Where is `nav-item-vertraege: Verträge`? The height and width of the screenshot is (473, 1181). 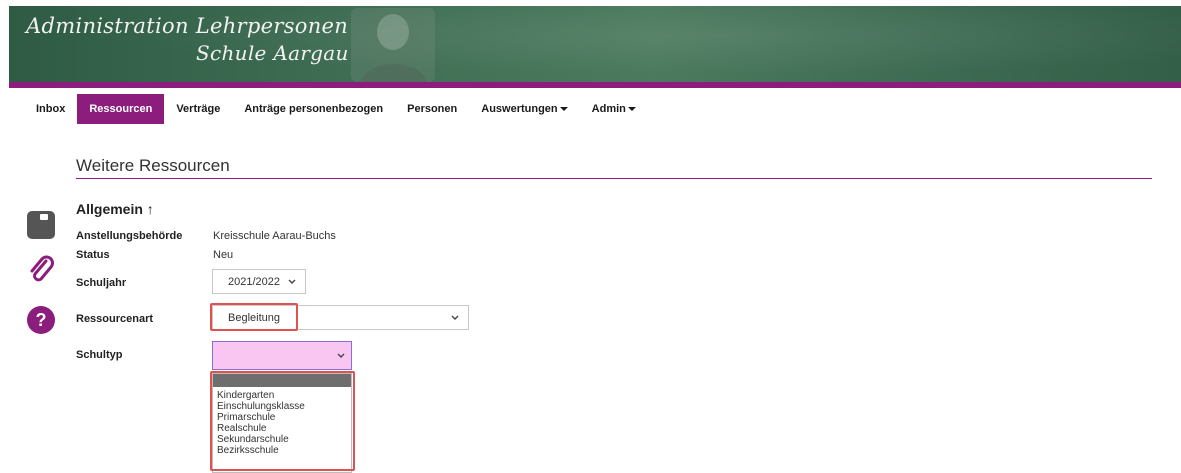 nav-item-vertraege: Verträge is located at coordinates (198, 109).